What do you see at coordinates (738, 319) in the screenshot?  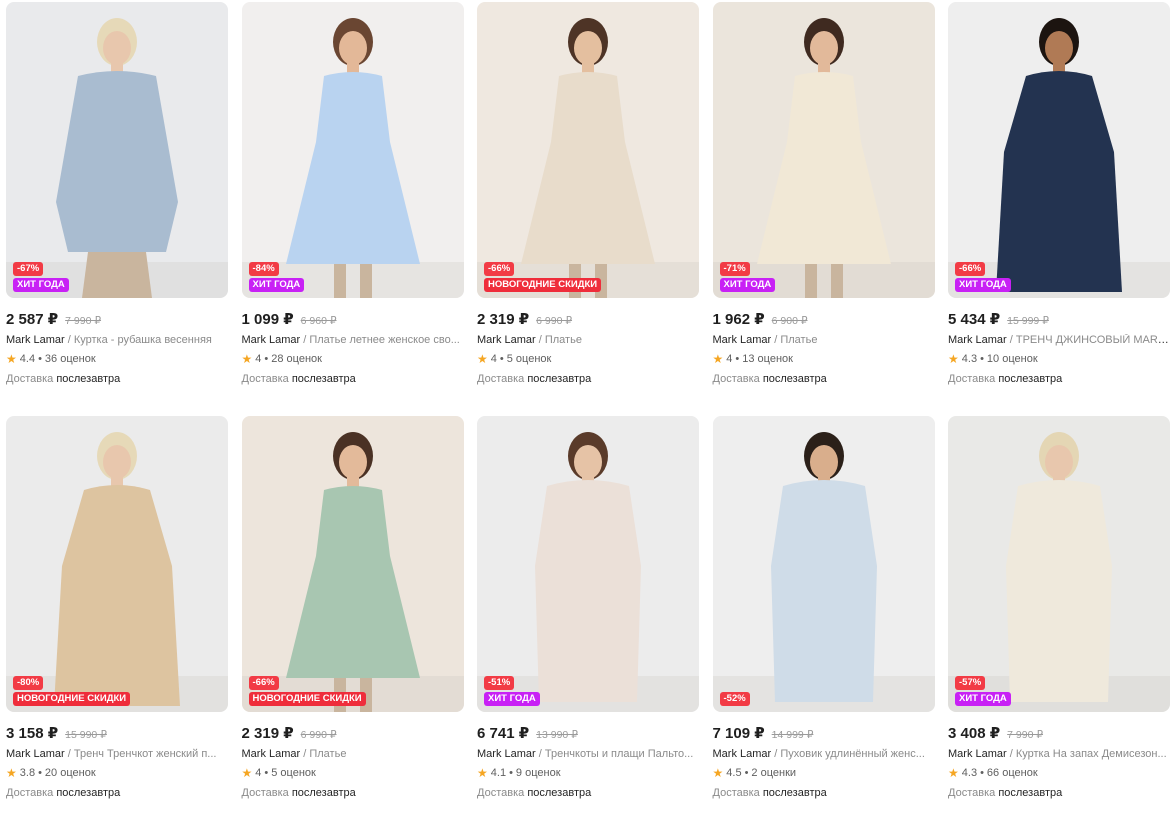 I see `current-price: 1 962 ₽` at bounding box center [738, 319].